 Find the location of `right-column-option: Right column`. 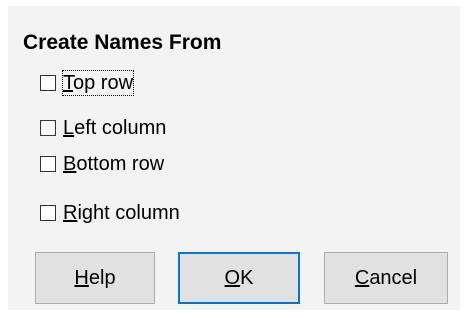

right-column-option: Right column is located at coordinates (110, 213).